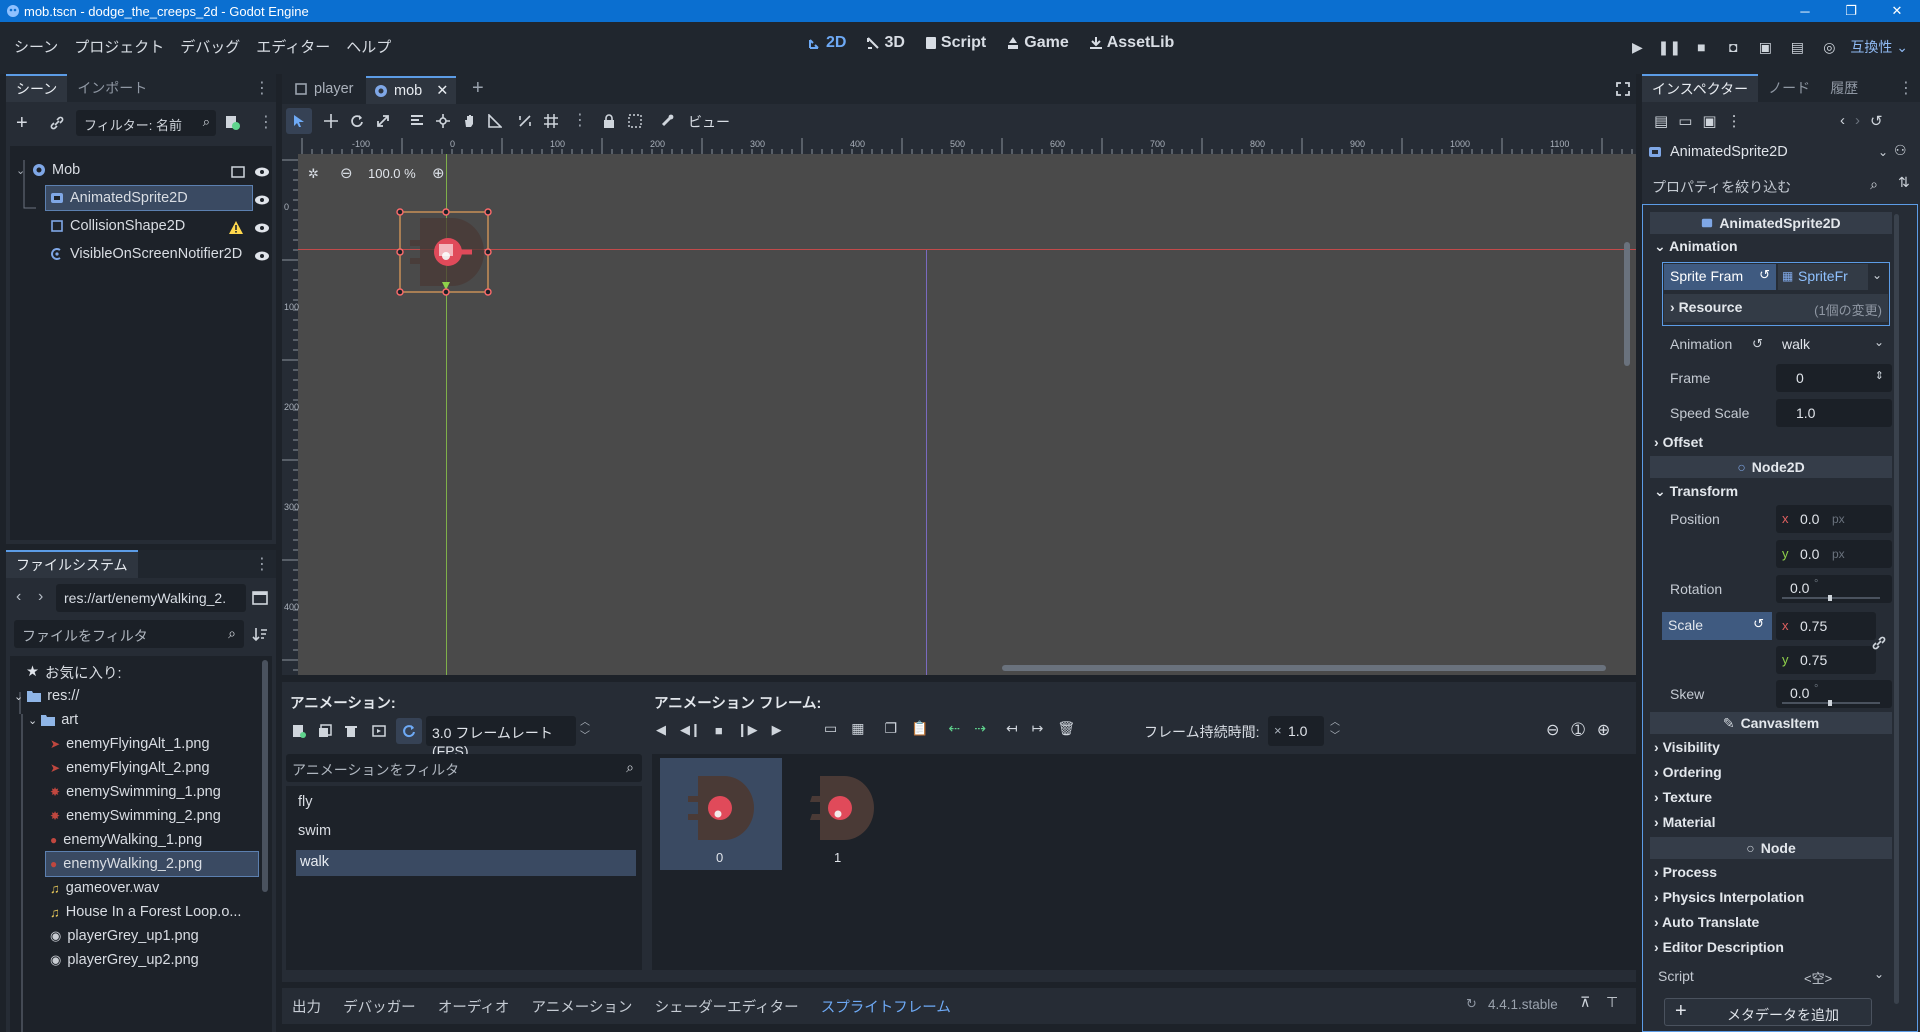 This screenshot has height=1032, width=1920. Describe the element at coordinates (777, 730) in the screenshot. I see `play-anim-icon: ▶` at that location.